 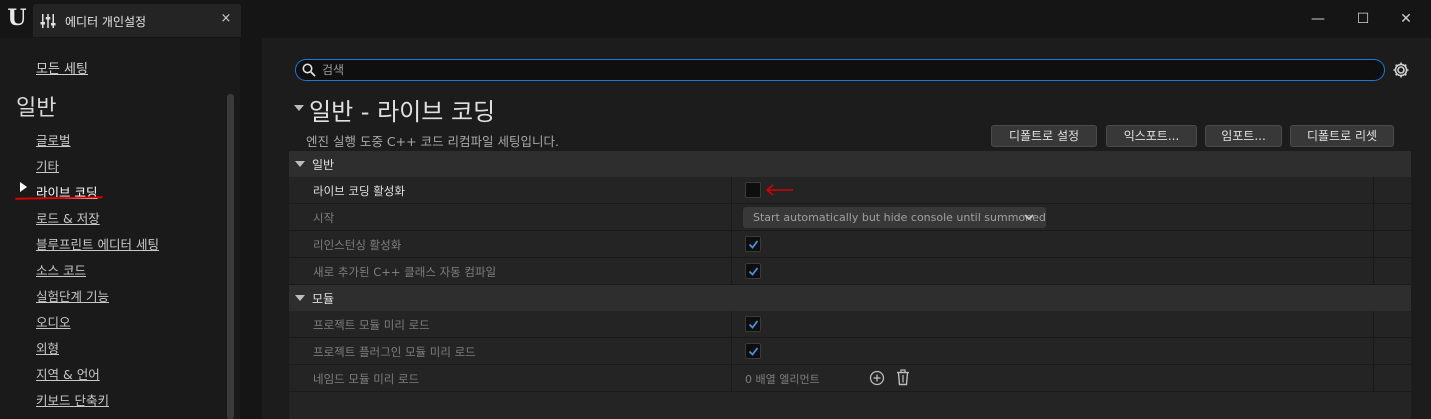 What do you see at coordinates (323, 299) in the screenshot?
I see `category-label: 모듈` at bounding box center [323, 299].